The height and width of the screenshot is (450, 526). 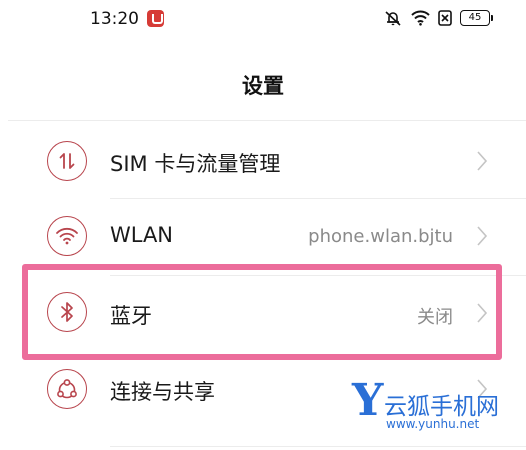 I want to click on status-icons: 45, so click(x=438, y=18).